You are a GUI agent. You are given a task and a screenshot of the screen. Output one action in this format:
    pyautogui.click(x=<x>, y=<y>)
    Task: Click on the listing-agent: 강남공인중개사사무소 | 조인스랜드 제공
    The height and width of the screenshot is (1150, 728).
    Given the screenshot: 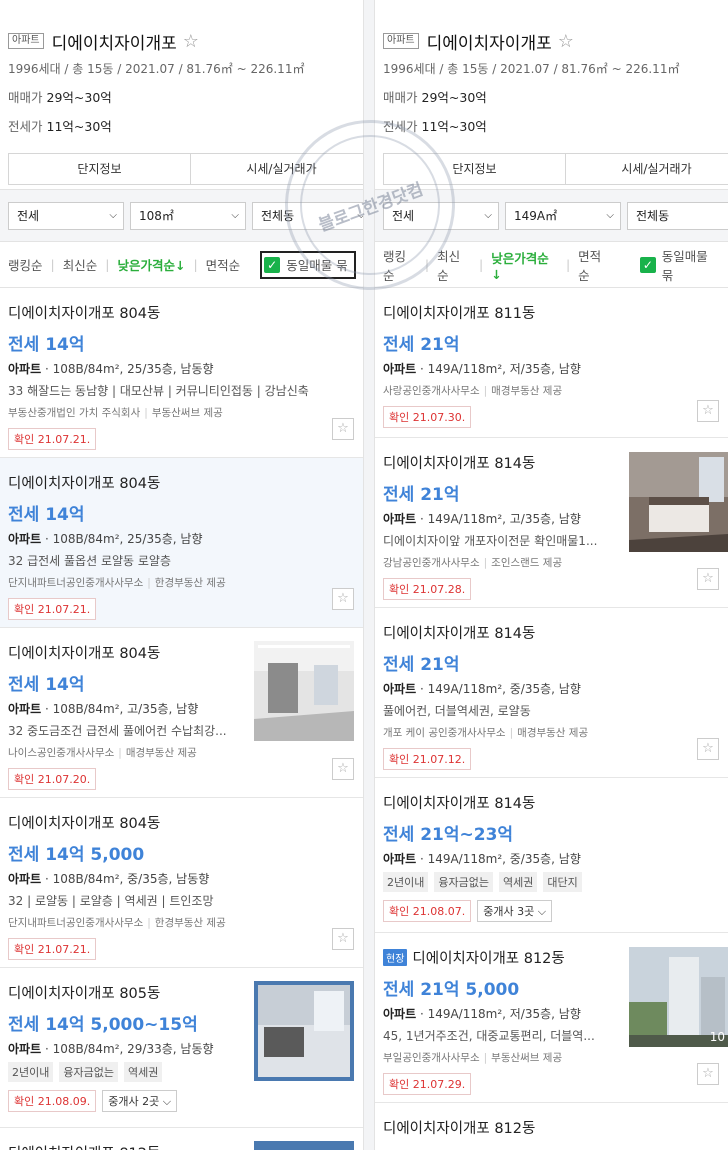 What is the action you would take?
    pyautogui.click(x=473, y=563)
    